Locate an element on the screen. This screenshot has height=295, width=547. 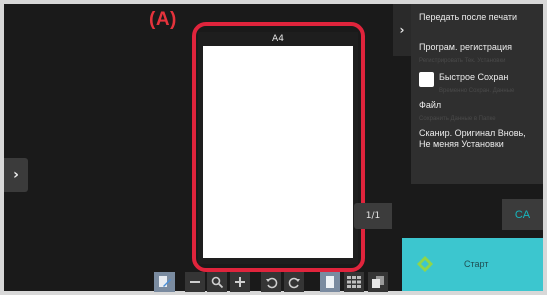
callout-label: (A) is located at coordinates (163, 19).